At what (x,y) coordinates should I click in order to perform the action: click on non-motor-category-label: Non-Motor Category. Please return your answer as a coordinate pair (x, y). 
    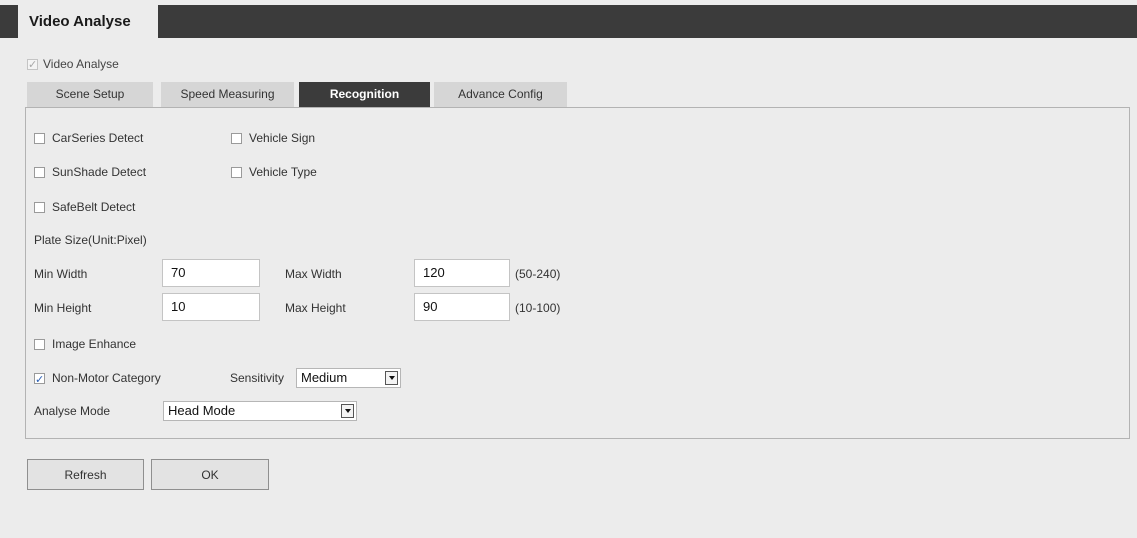
    Looking at the image, I should click on (106, 378).